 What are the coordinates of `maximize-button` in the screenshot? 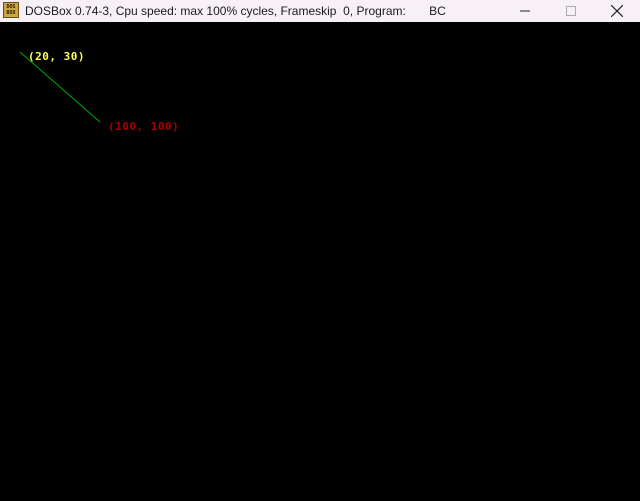 It's located at (571, 11).